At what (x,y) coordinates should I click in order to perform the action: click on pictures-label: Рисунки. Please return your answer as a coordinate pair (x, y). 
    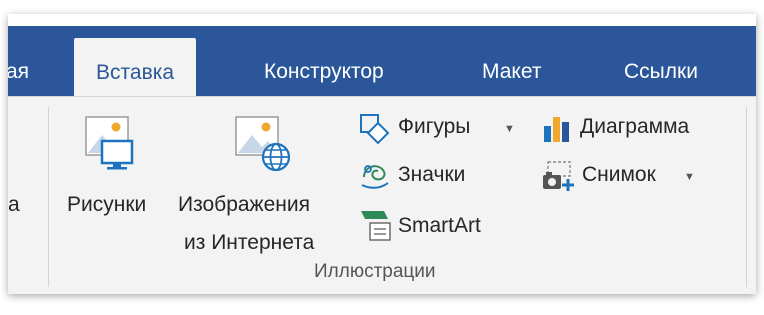
    Looking at the image, I should click on (107, 204).